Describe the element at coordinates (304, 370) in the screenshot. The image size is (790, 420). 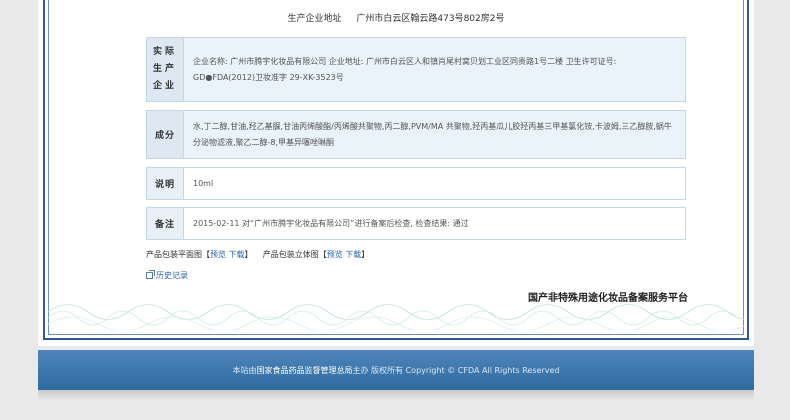
I see `footer-org: 国家食品药品监督管理总局` at that location.